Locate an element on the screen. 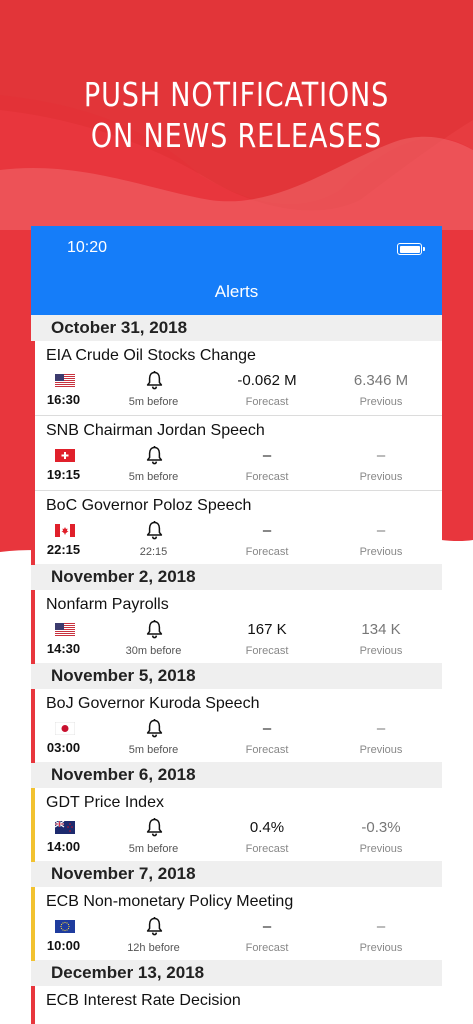 The width and height of the screenshot is (473, 1024). event-time: 03:00 is located at coordinates (63, 747).